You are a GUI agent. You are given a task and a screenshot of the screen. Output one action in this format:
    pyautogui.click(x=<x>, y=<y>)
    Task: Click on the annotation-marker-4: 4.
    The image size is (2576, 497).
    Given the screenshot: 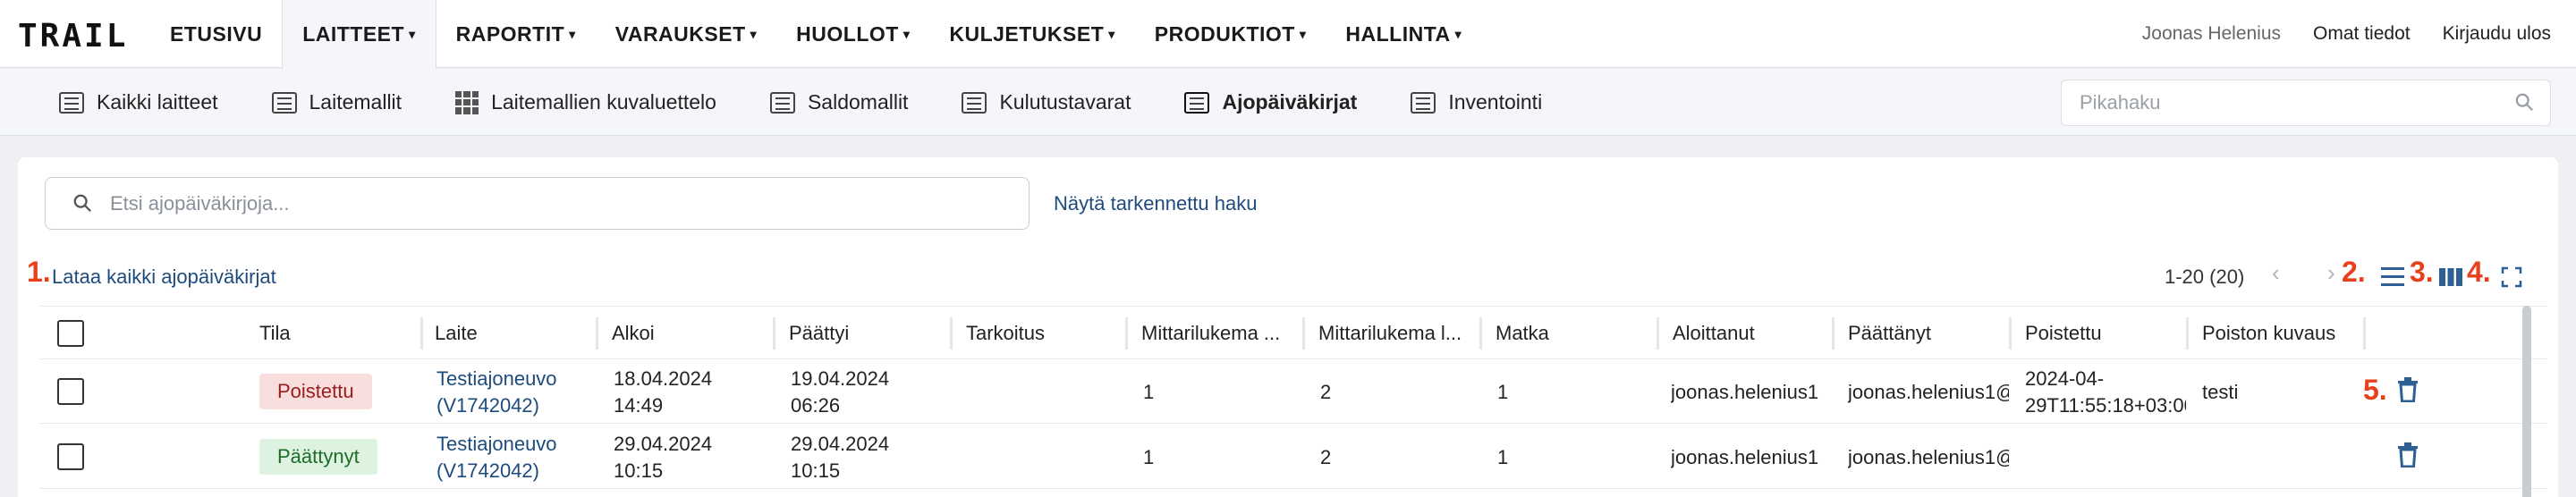 What is the action you would take?
    pyautogui.click(x=2479, y=272)
    